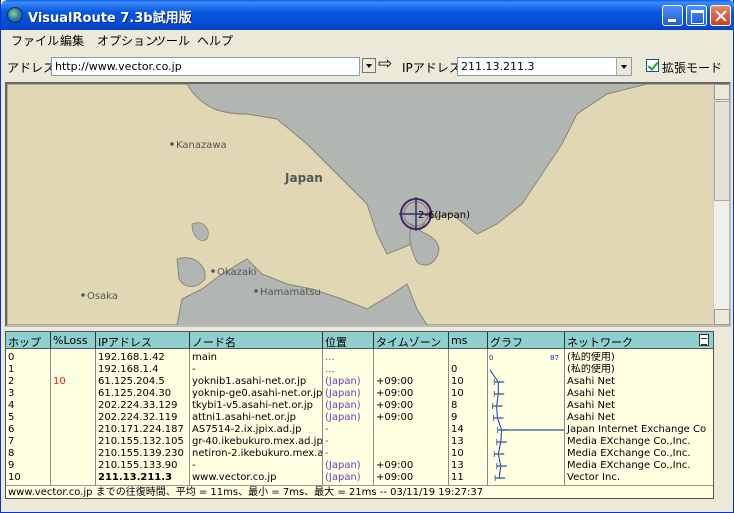 Image resolution: width=734 pixels, height=513 pixels. What do you see at coordinates (722, 317) in the screenshot?
I see `scroll-down-button` at bounding box center [722, 317].